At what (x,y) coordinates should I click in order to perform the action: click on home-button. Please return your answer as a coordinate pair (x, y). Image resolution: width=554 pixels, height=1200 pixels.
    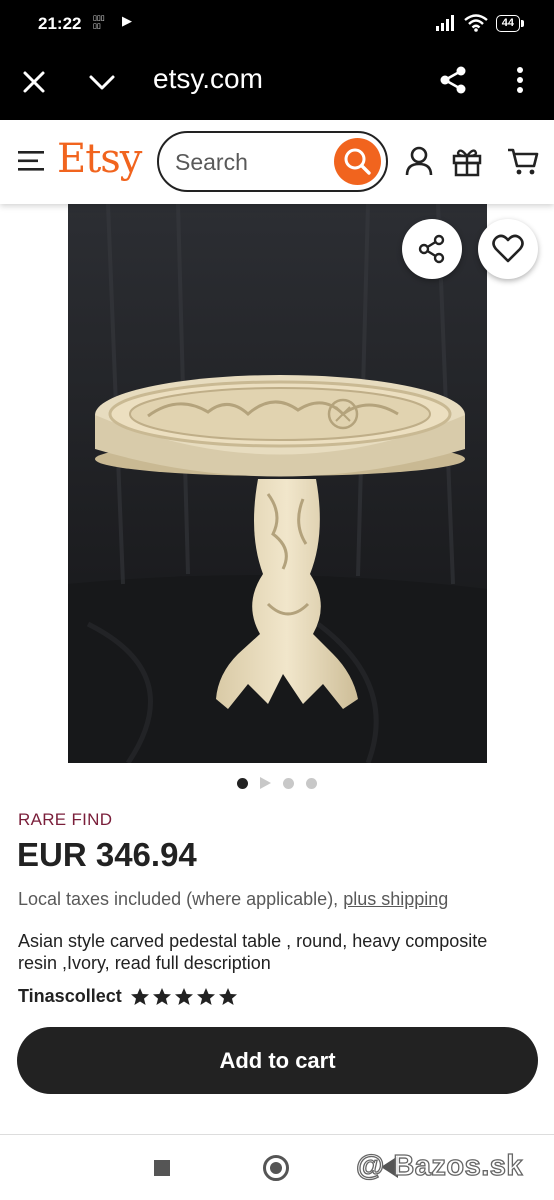
    Looking at the image, I should click on (276, 1168).